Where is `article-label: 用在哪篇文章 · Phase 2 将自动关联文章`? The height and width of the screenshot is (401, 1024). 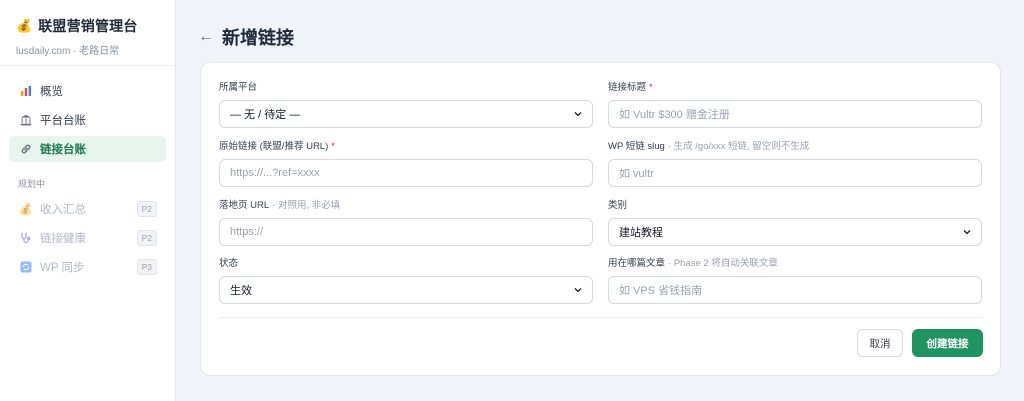
article-label: 用在哪篇文章 · Phase 2 将自动关联文章 is located at coordinates (693, 263).